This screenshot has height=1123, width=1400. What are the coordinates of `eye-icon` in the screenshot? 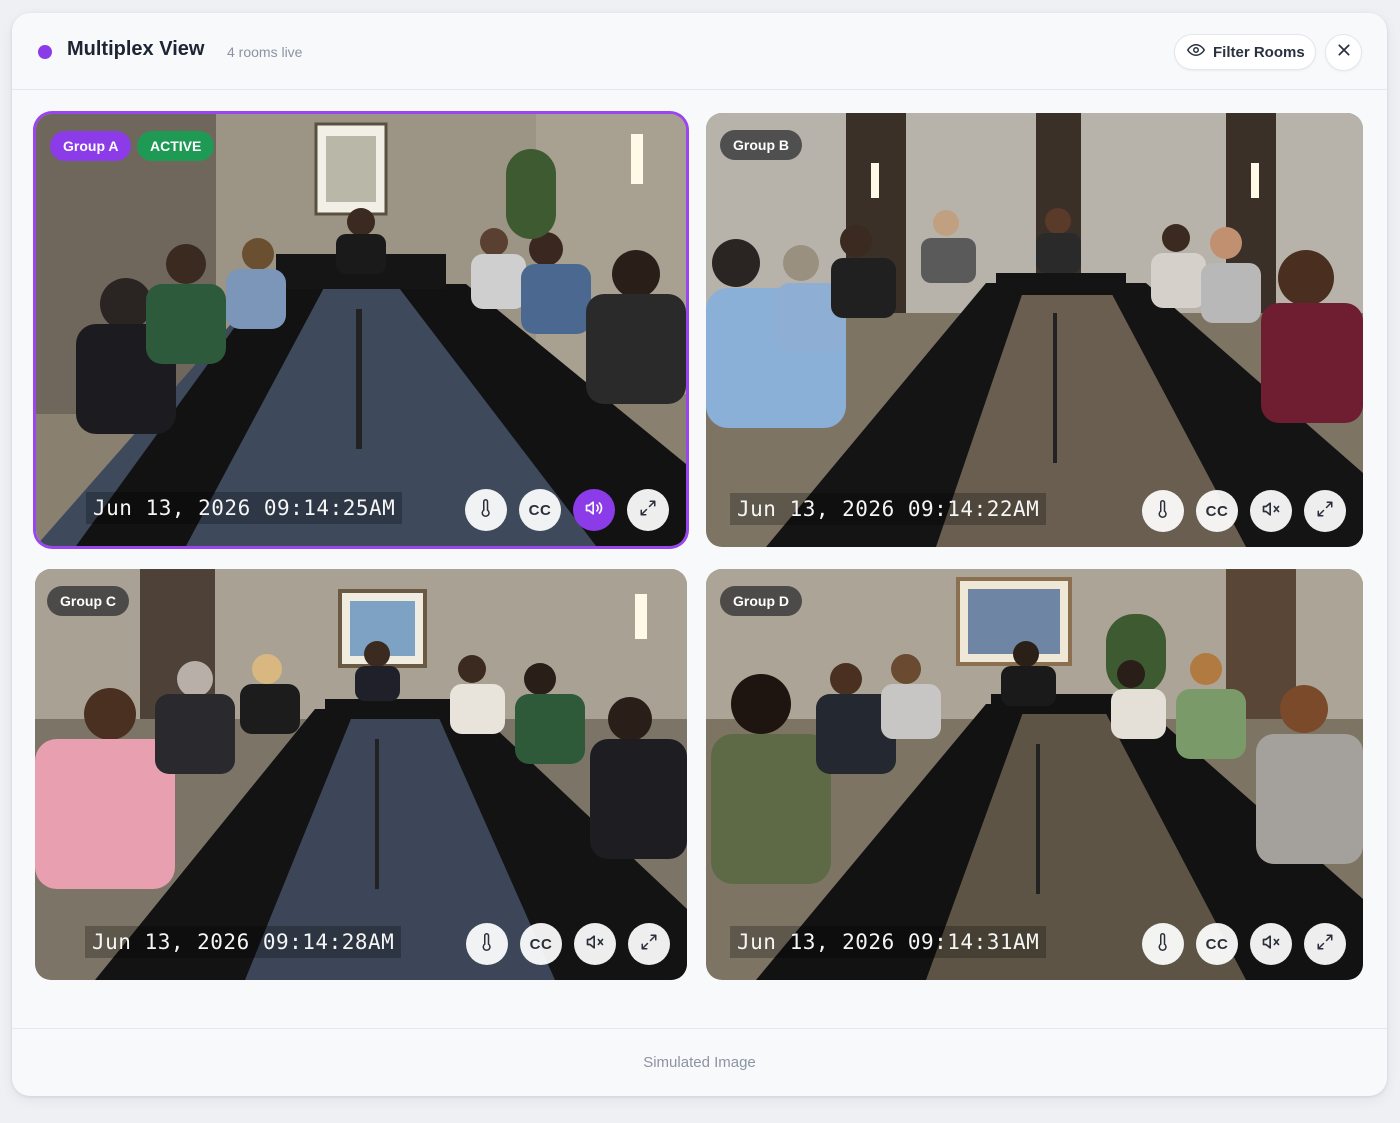 It's located at (1196, 52).